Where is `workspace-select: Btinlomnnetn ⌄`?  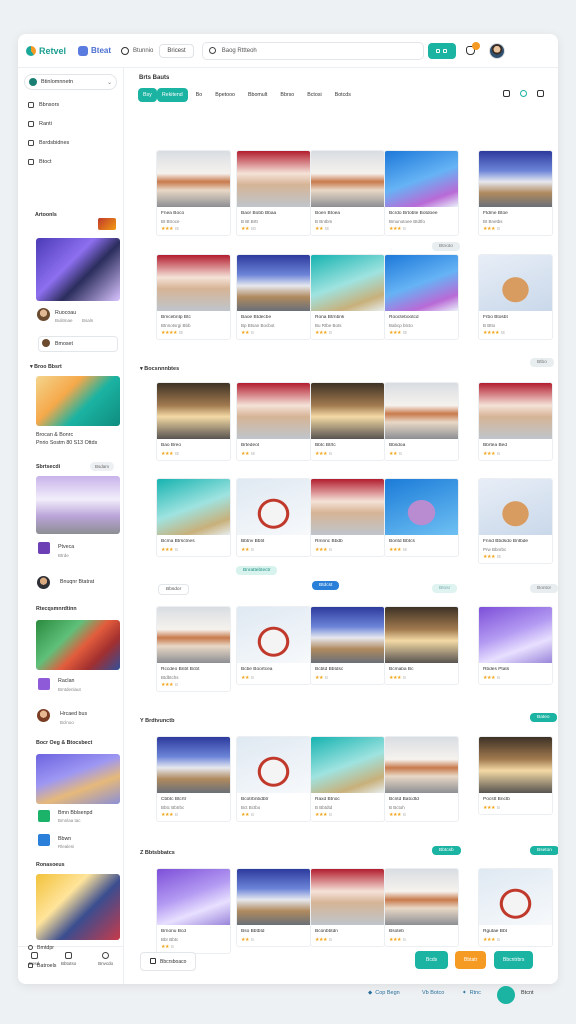 workspace-select: Btinlomnnetn ⌄ is located at coordinates (70, 82).